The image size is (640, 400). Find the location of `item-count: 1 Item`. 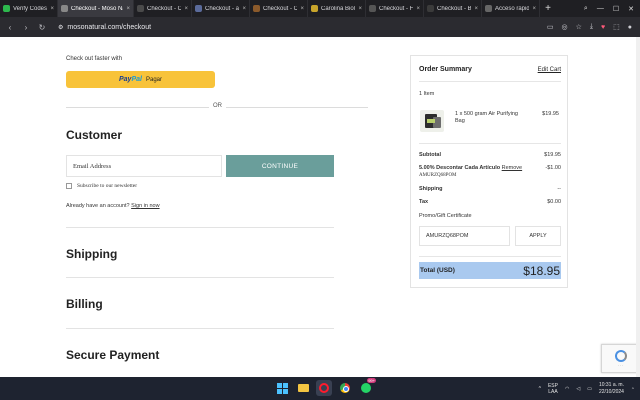

item-count: 1 Item is located at coordinates (427, 94).